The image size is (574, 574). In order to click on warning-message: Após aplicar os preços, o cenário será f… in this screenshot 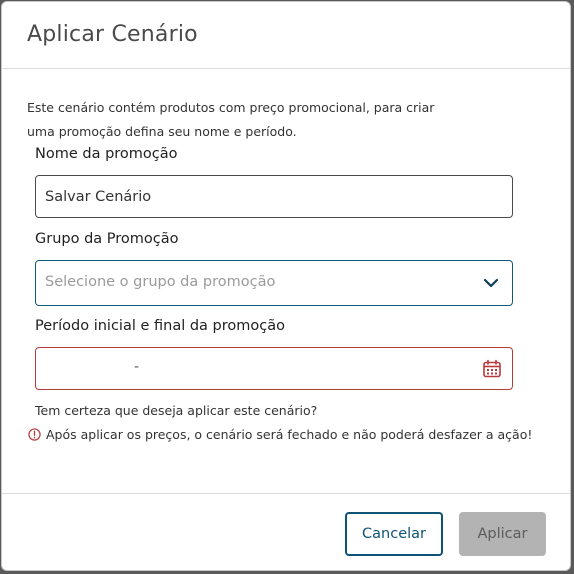, I will do `click(280, 434)`.